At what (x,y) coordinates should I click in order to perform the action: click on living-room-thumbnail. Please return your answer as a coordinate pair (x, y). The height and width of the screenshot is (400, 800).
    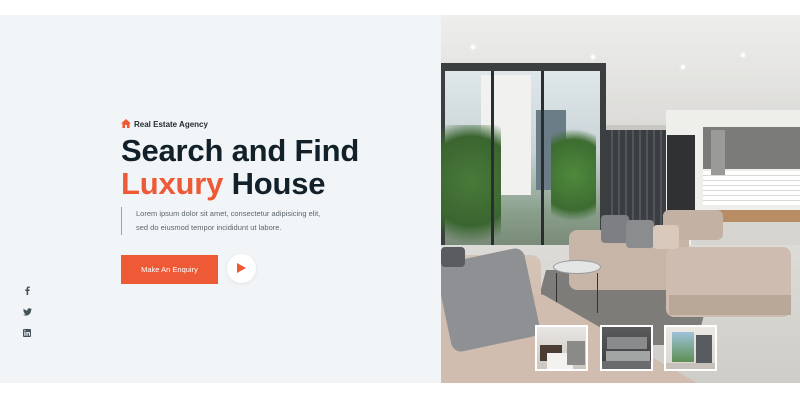
    Looking at the image, I should click on (626, 348).